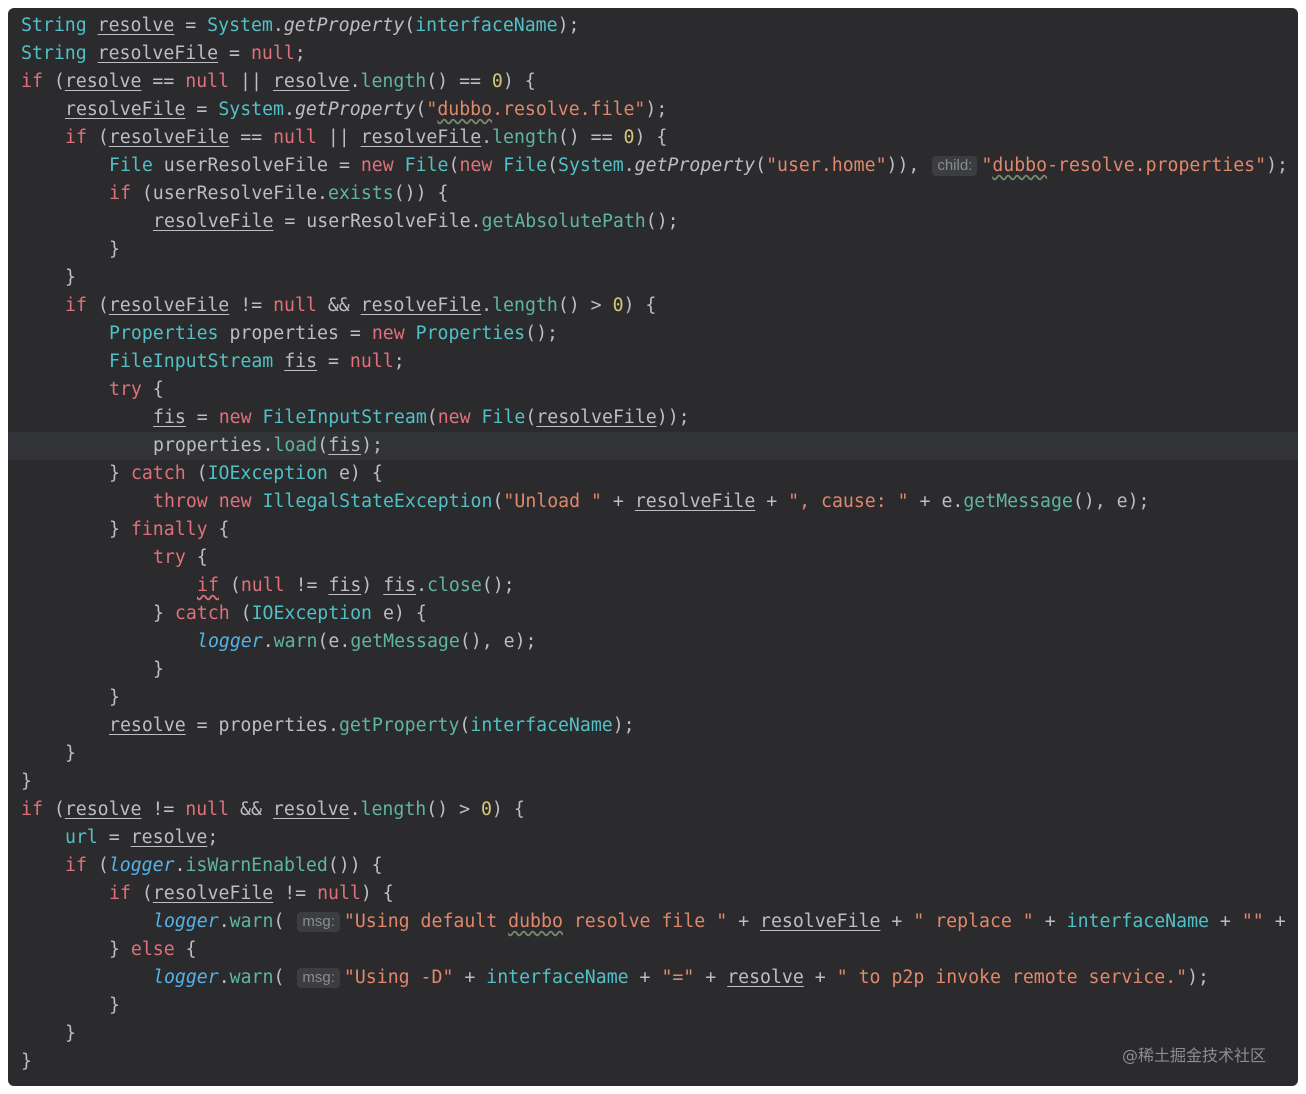 The image size is (1306, 1094). What do you see at coordinates (318, 978) in the screenshot?
I see `parameter-hint: msg:` at bounding box center [318, 978].